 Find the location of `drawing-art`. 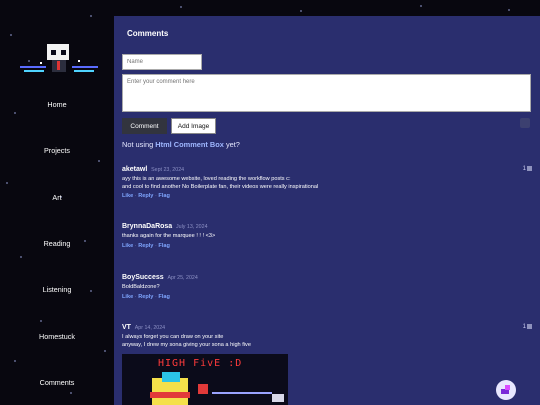

drawing-art is located at coordinates (217, 388).